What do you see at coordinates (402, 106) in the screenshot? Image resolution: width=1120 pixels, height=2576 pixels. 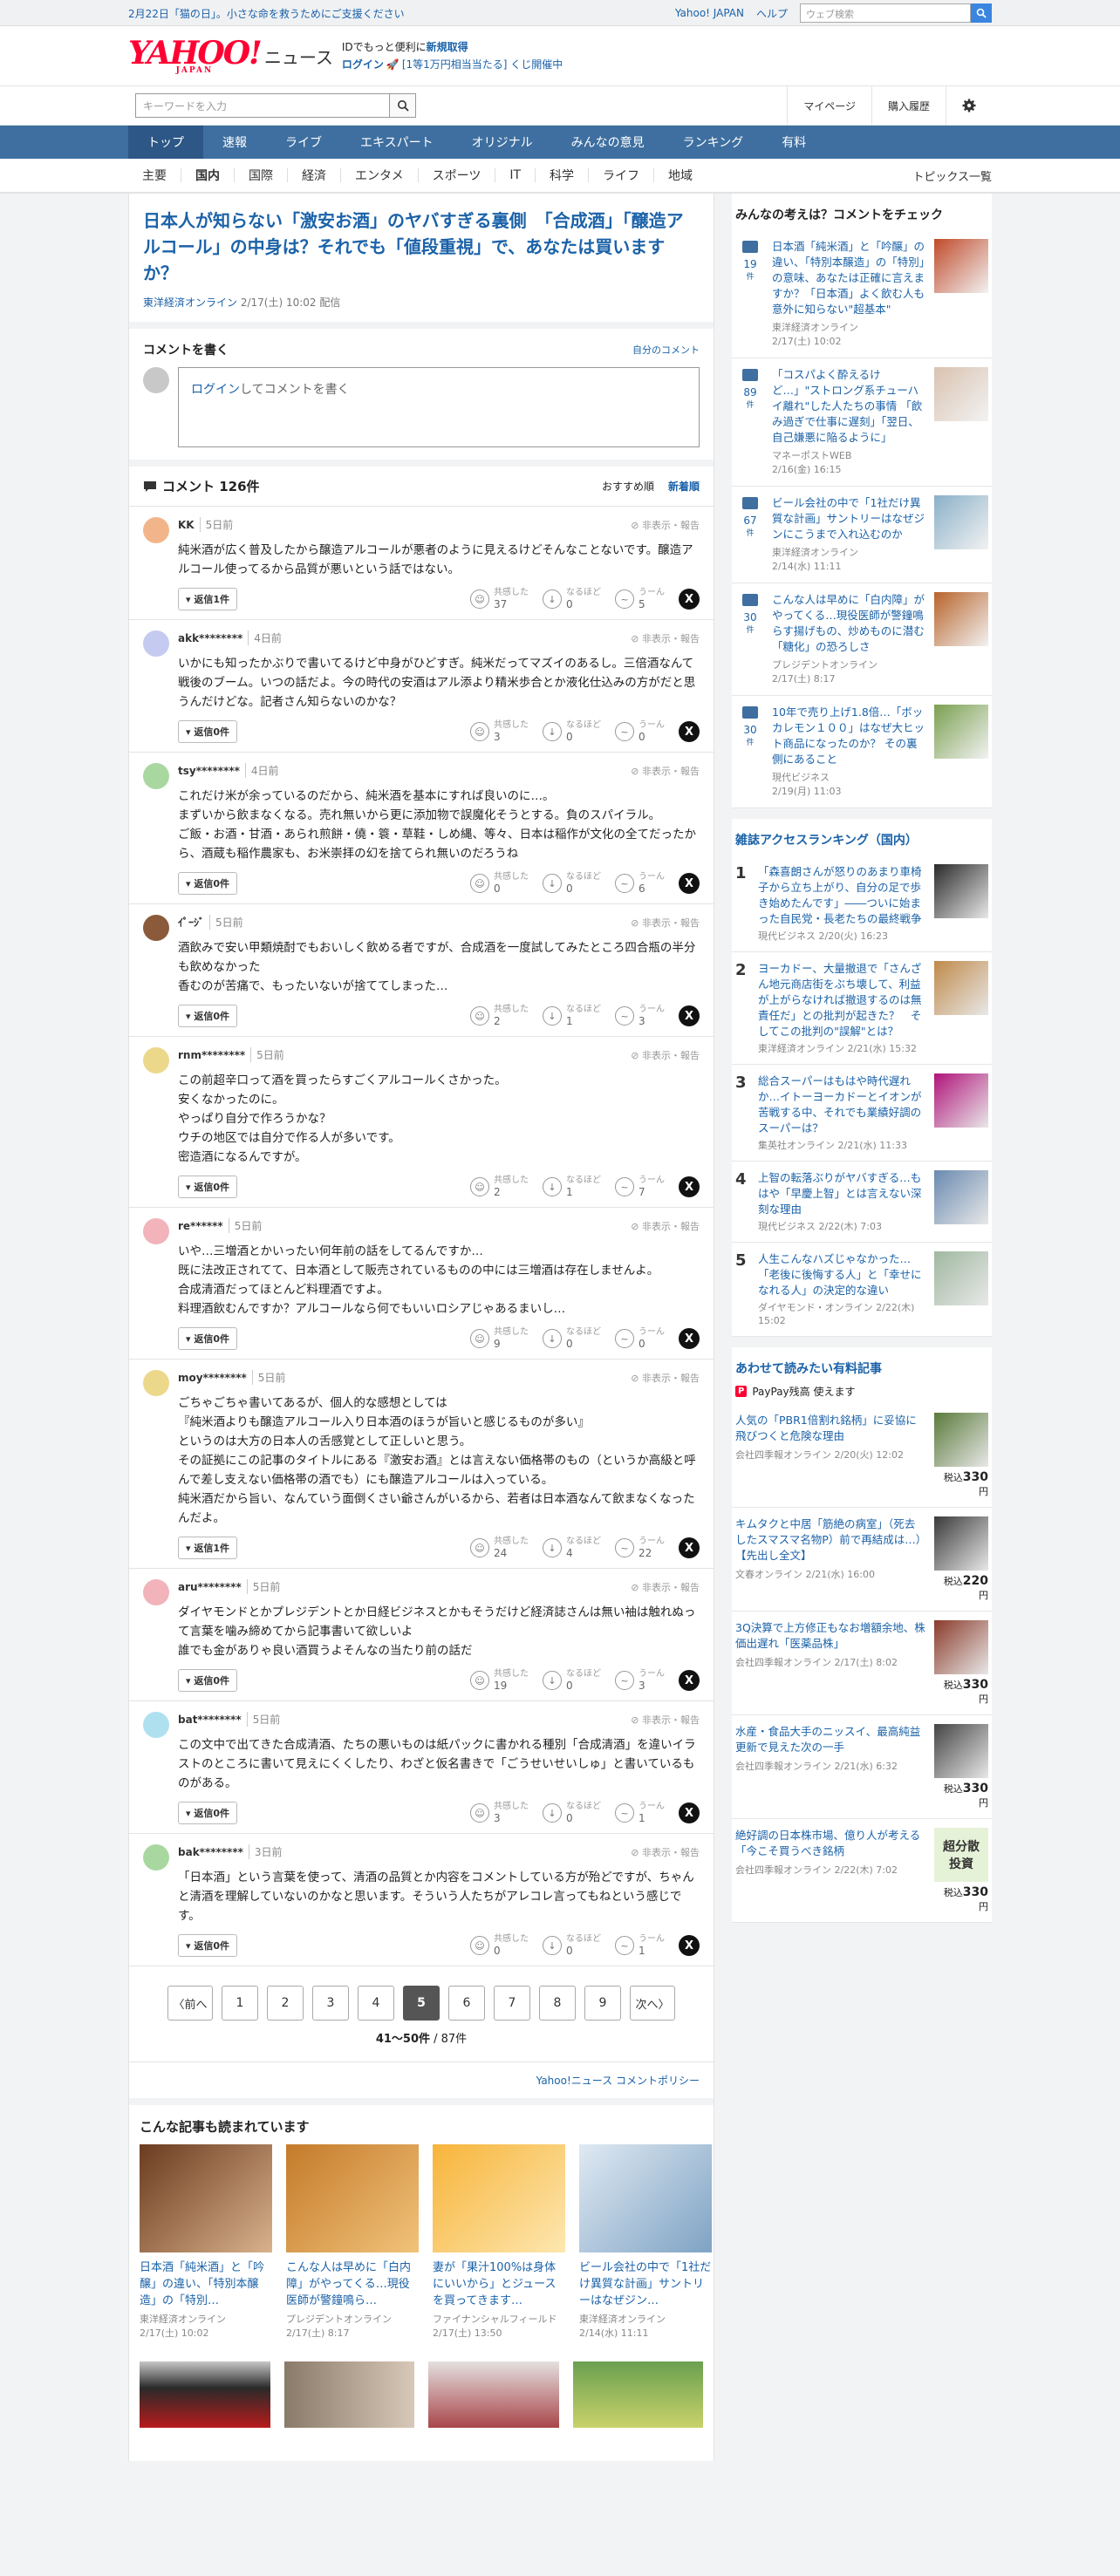 I see `keyword-search-button` at bounding box center [402, 106].